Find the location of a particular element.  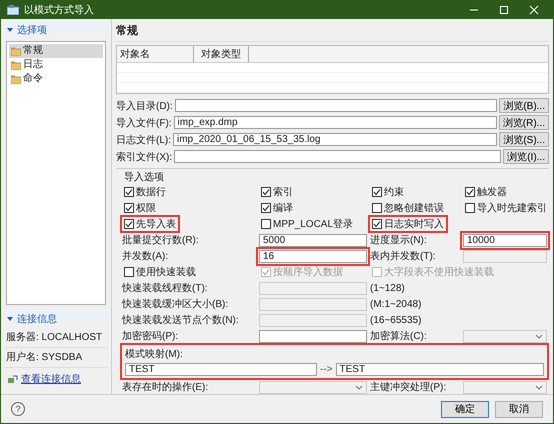

range-hint: (16~65535) is located at coordinates (396, 320).